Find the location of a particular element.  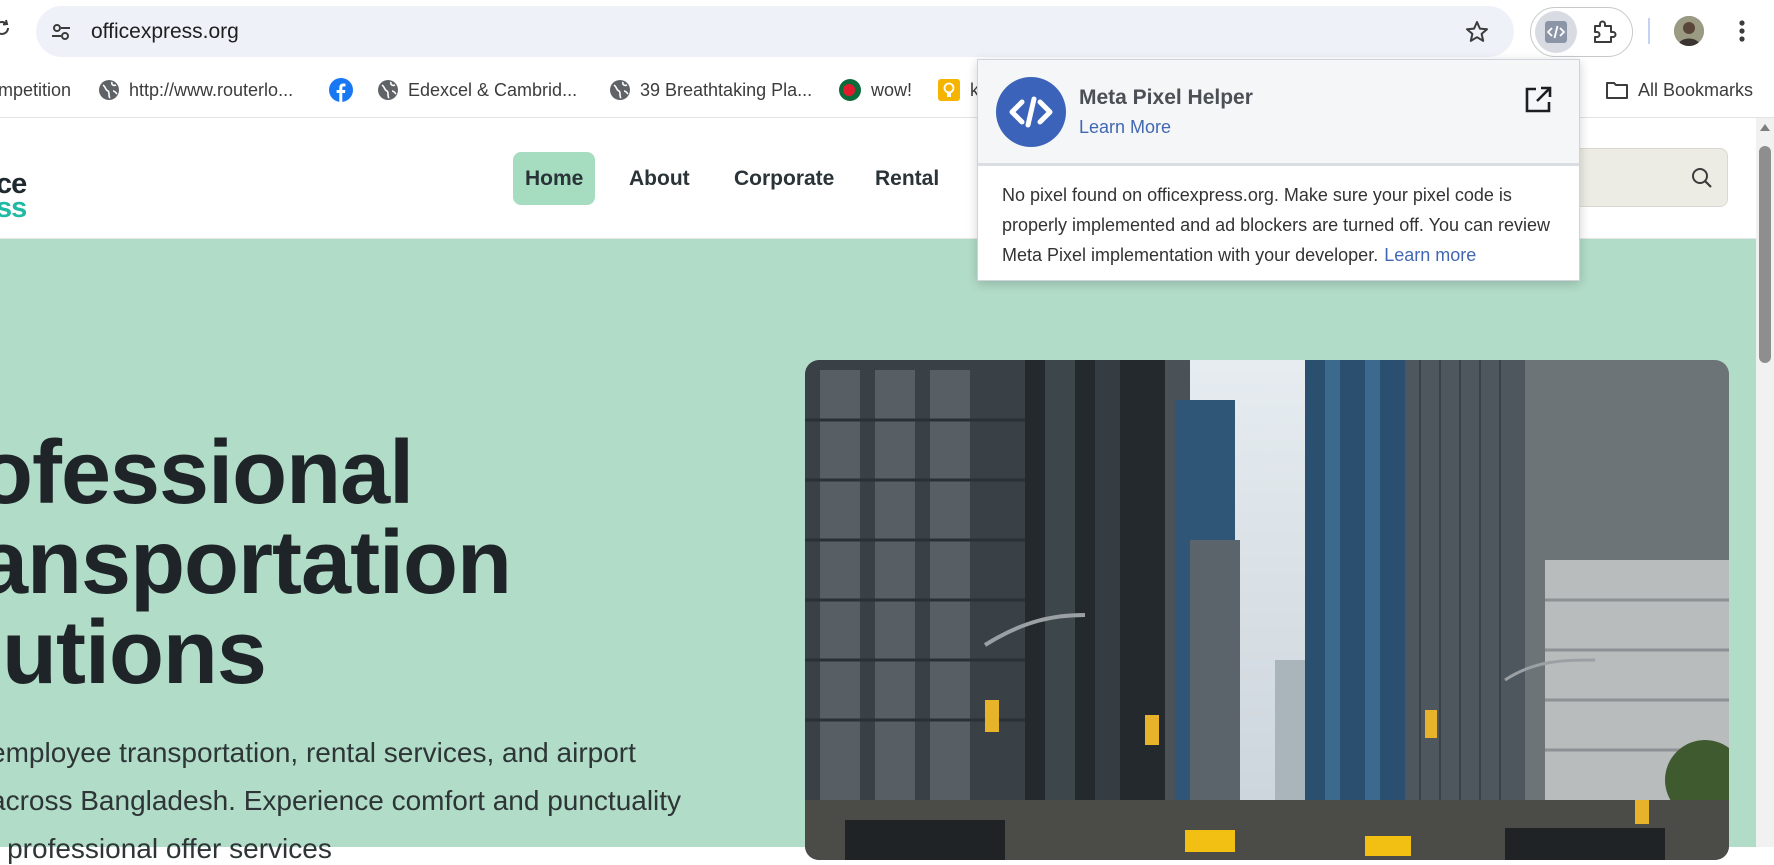

nav-rental: Rental is located at coordinates (907, 178).